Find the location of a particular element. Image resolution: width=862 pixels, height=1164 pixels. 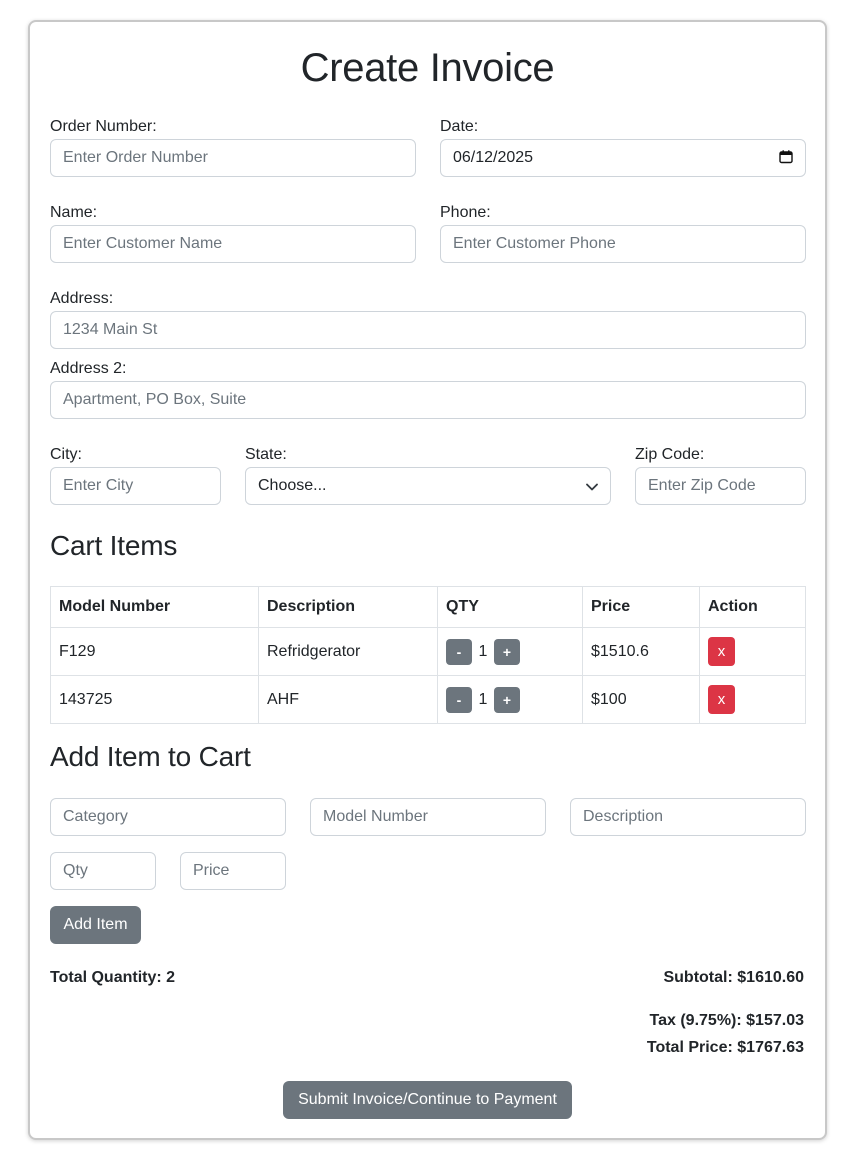

cell-model-number: F129 is located at coordinates (154, 651).